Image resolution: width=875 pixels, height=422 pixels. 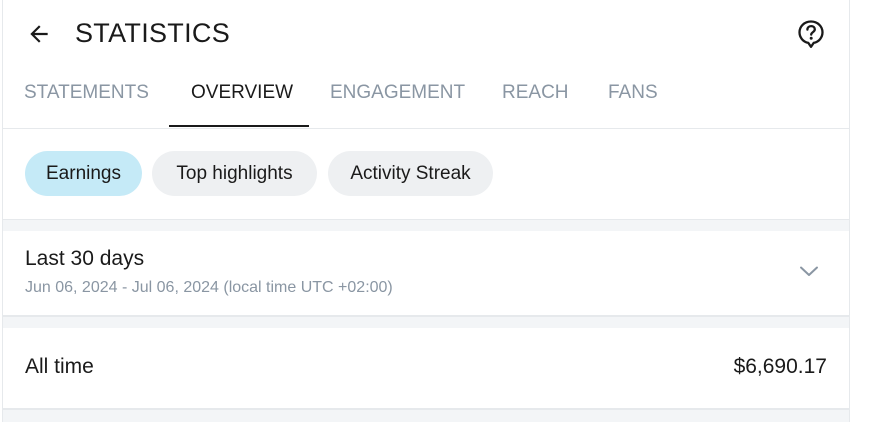 What do you see at coordinates (239, 126) in the screenshot?
I see `active-tab-indicator` at bounding box center [239, 126].